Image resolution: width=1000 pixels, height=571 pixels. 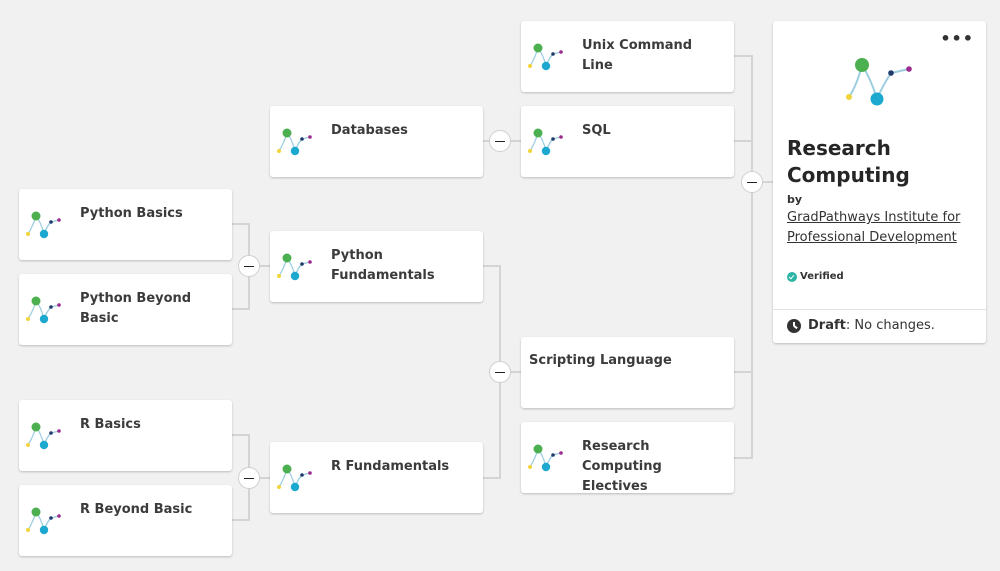 What do you see at coordinates (827, 325) in the screenshot?
I see `status-label: Draft` at bounding box center [827, 325].